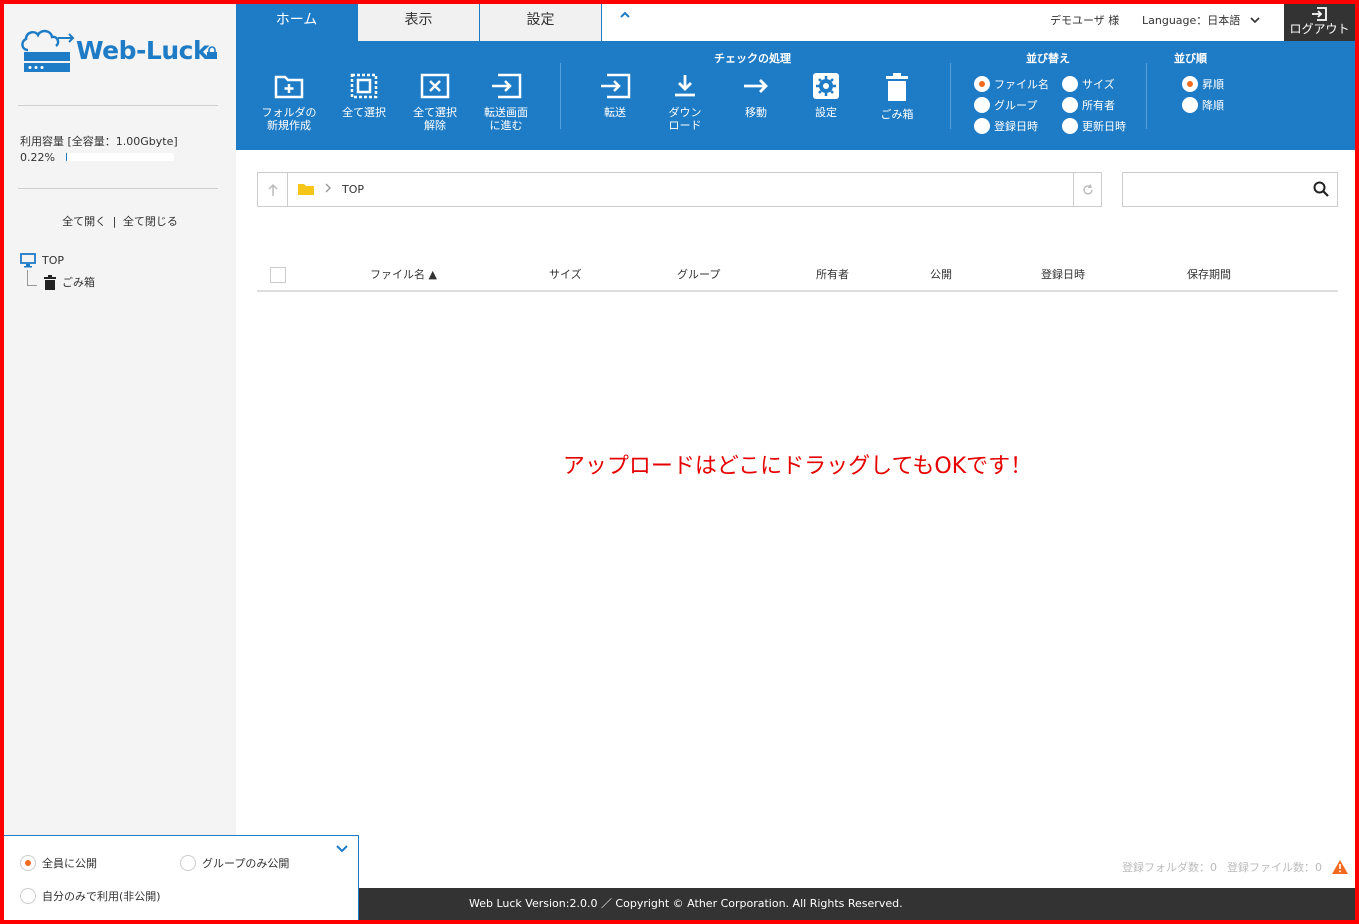 Image resolution: width=1359 pixels, height=924 pixels. I want to click on settings-button: 設定, so click(826, 96).